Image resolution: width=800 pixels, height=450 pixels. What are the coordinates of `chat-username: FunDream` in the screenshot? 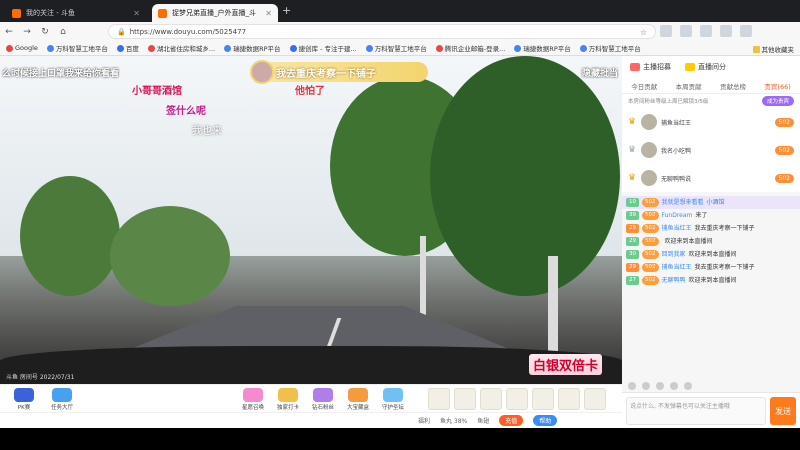 It's located at (677, 215).